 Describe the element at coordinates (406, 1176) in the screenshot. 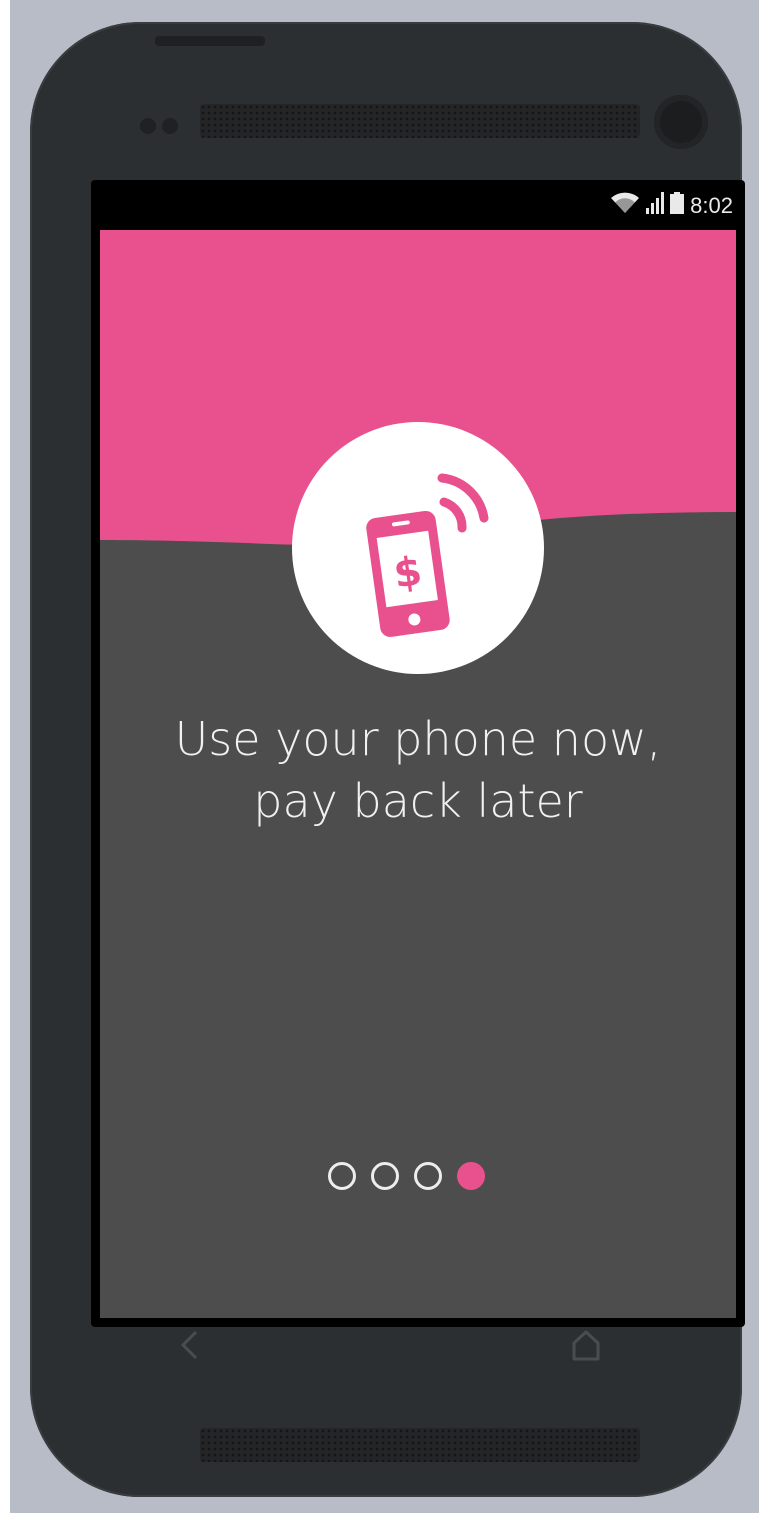

I see `page-indicator` at that location.